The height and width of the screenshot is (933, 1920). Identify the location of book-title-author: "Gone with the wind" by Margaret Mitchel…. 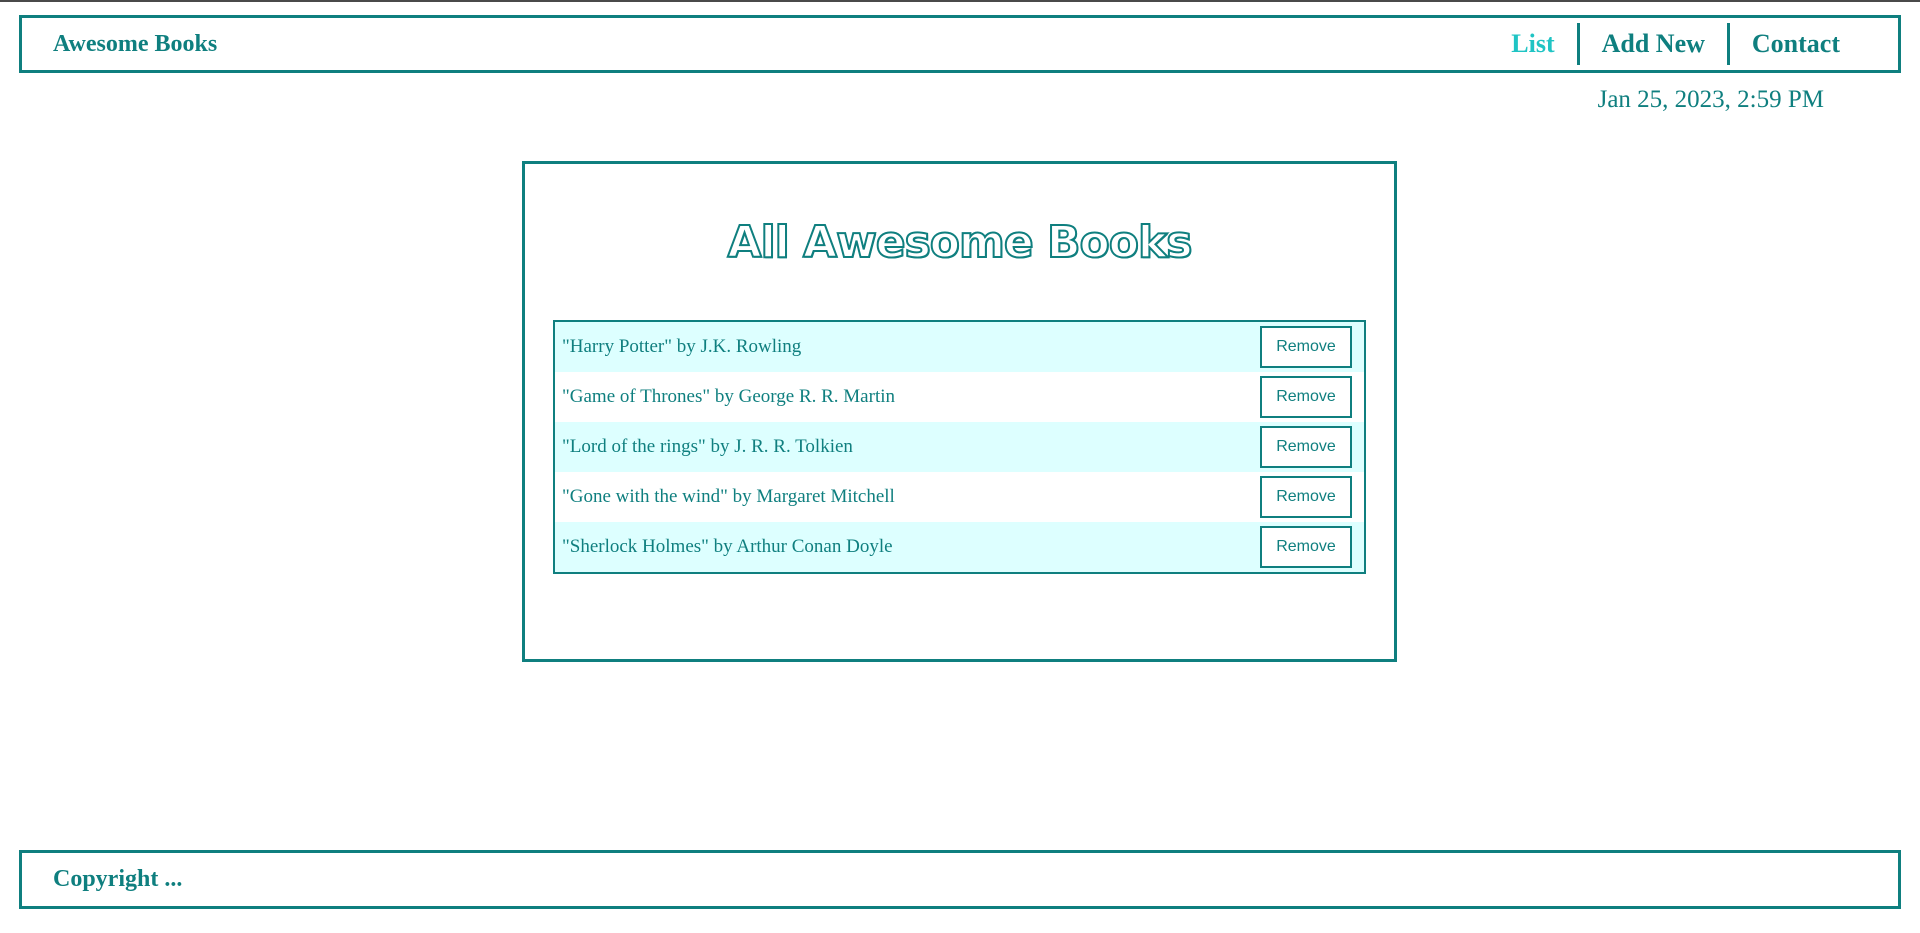
(728, 496).